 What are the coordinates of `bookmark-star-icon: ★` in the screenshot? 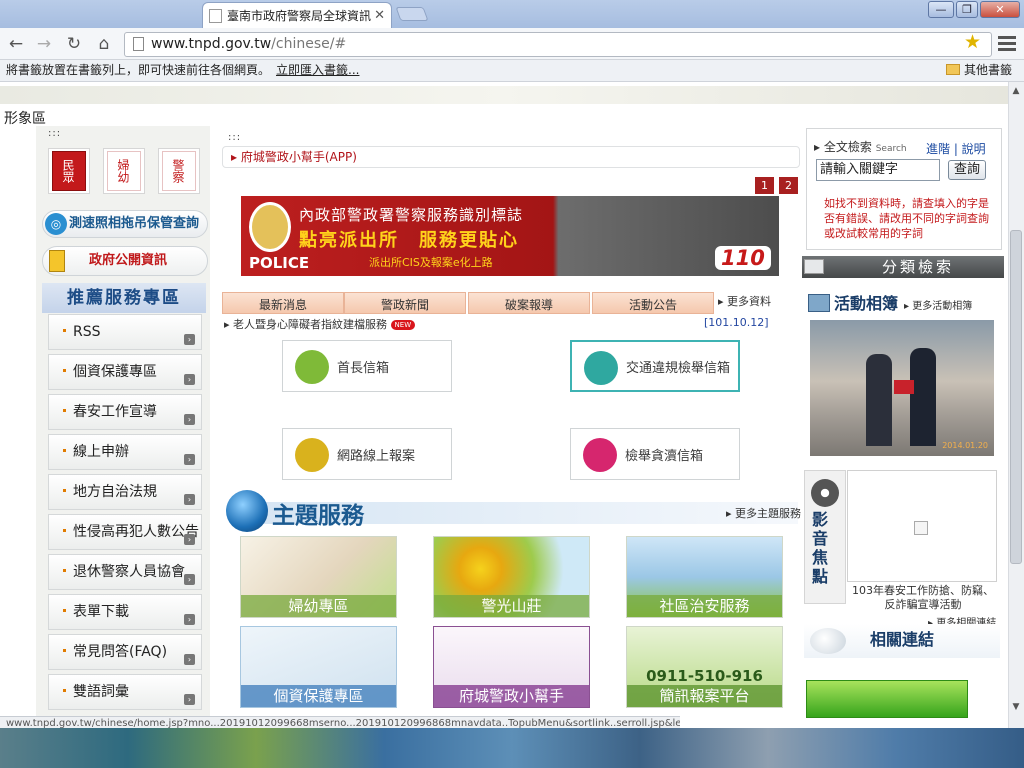 It's located at (972, 42).